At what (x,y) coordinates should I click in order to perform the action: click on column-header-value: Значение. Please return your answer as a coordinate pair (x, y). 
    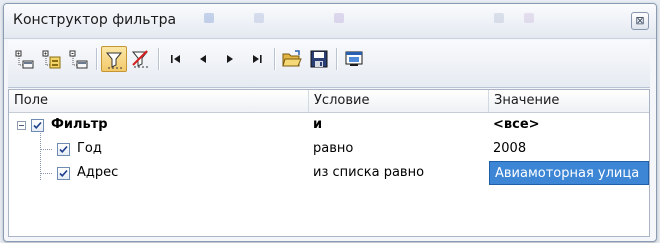
    Looking at the image, I should click on (569, 101).